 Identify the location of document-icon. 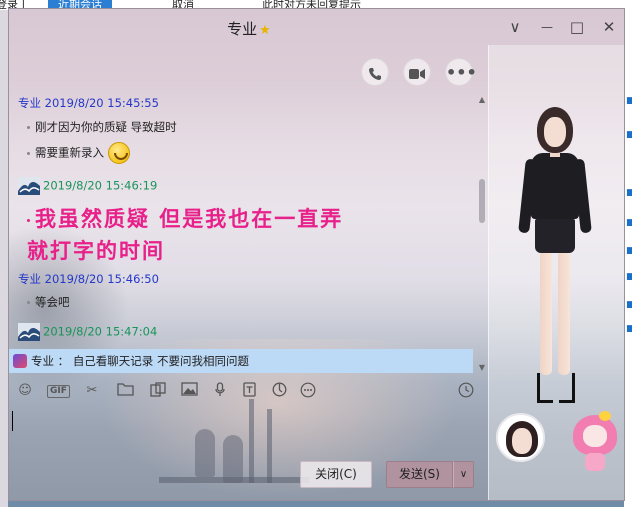
(249, 391).